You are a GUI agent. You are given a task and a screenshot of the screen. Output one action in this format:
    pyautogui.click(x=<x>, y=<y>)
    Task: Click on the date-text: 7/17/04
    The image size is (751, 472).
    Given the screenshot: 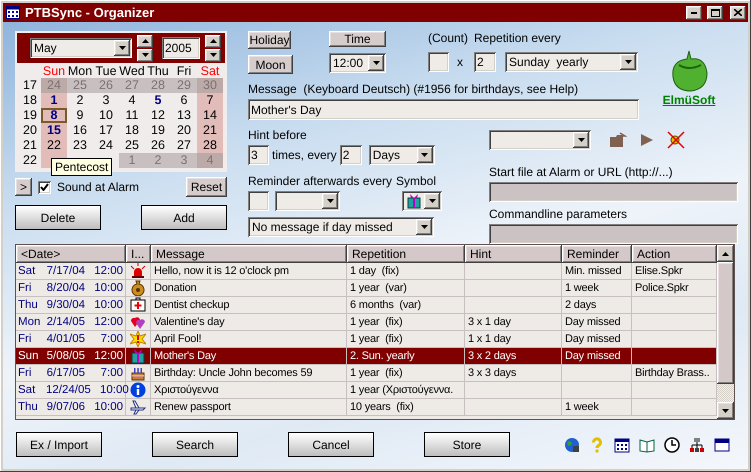 What is the action you would take?
    pyautogui.click(x=65, y=271)
    